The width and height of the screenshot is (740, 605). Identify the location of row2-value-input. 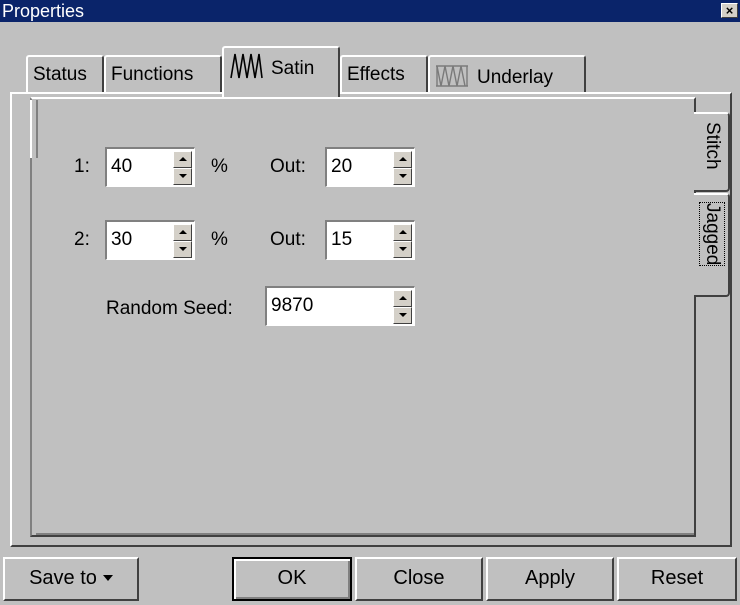
(133, 240).